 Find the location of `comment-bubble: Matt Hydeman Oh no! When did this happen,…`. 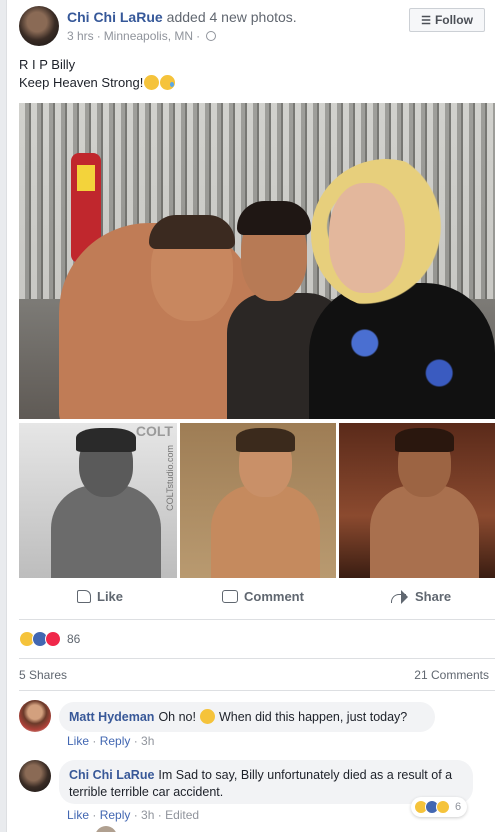

comment-bubble: Matt Hydeman Oh no! When did this happen,… is located at coordinates (247, 717).